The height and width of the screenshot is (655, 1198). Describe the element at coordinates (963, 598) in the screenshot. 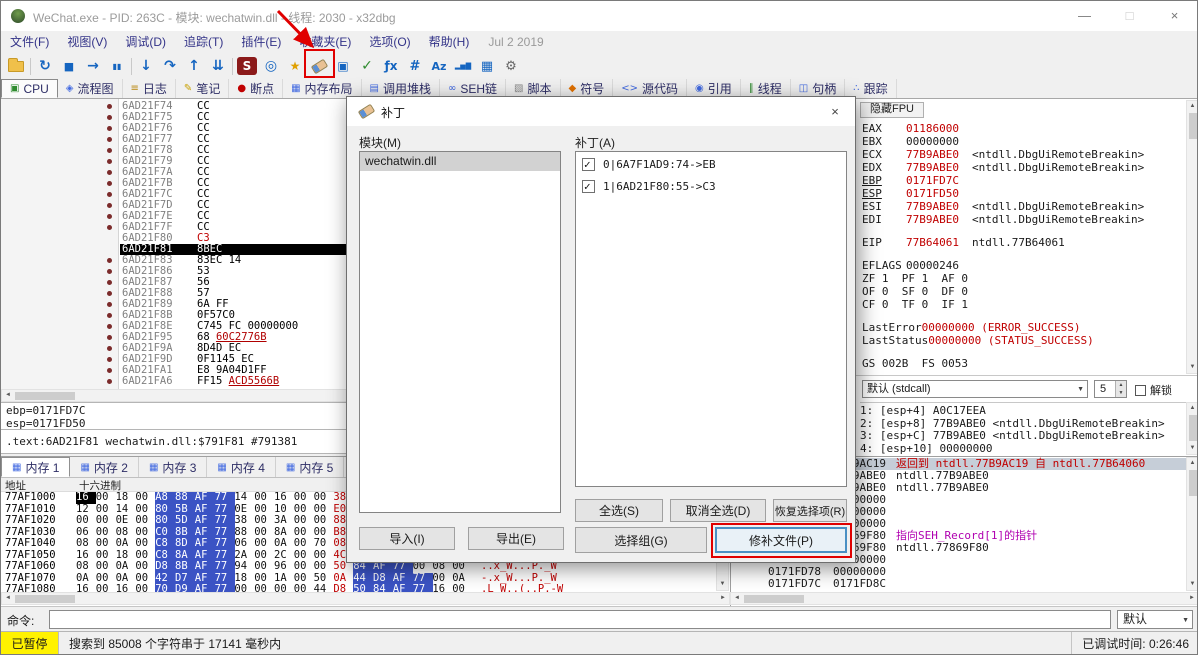

I see `stack-hscroll: ◄ ►` at that location.